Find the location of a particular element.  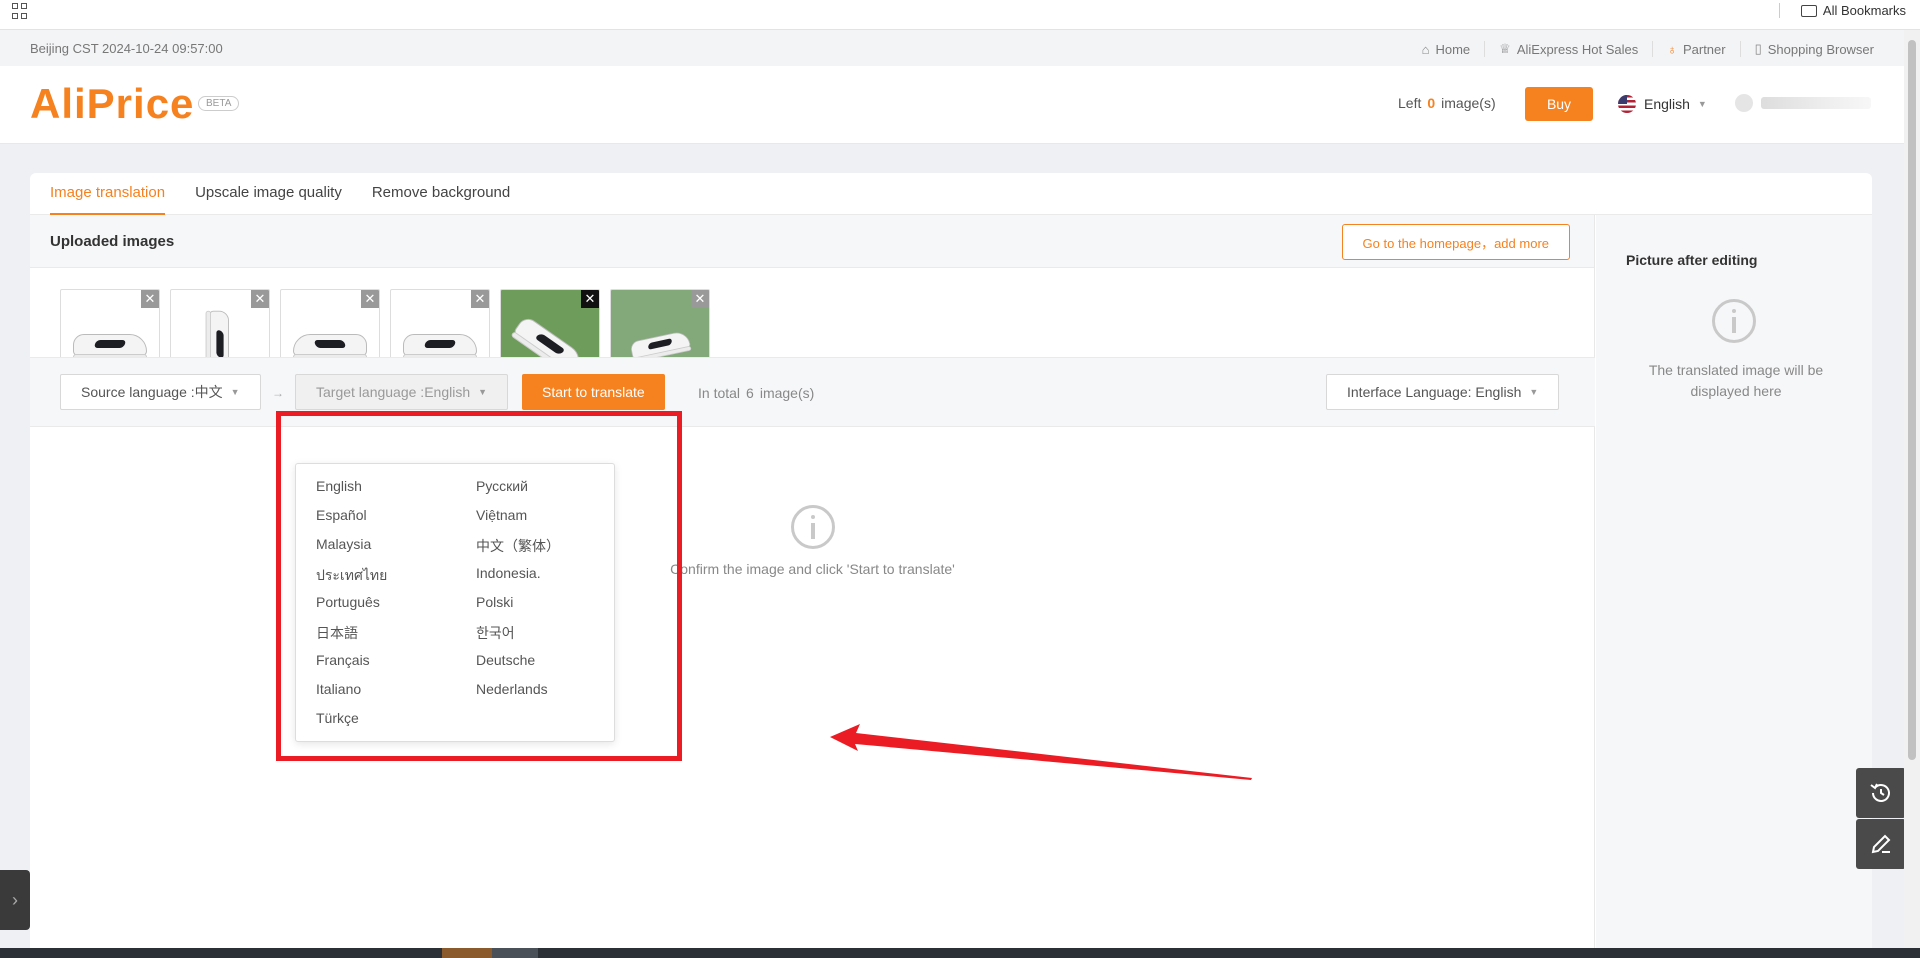

left-suffix: image(s) is located at coordinates (1468, 103).